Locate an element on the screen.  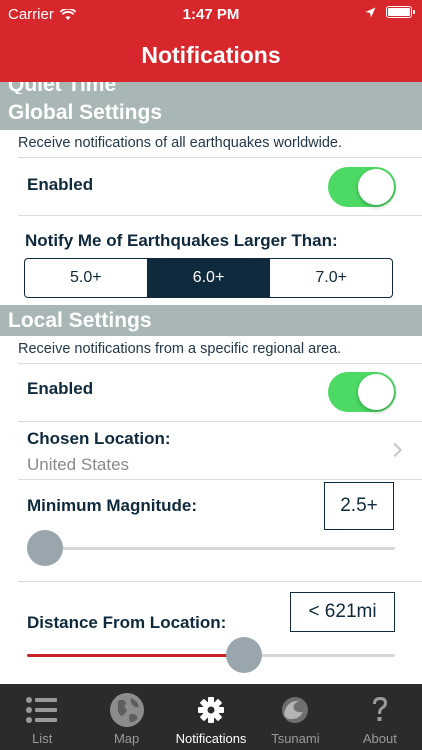
global-enabled-toggle is located at coordinates (362, 187).